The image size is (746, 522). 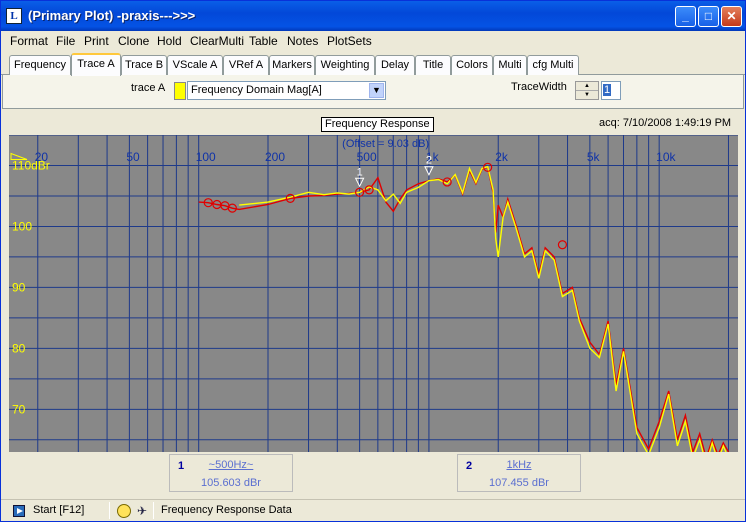 I want to click on marker-value: 105.603 dBr, so click(x=231, y=483).